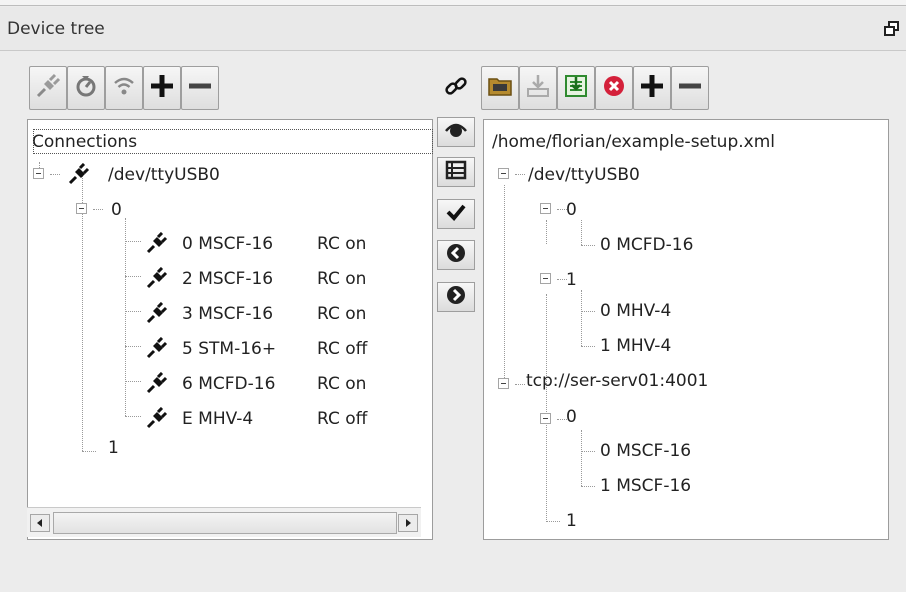  I want to click on apply-setup-button, so click(576, 88).